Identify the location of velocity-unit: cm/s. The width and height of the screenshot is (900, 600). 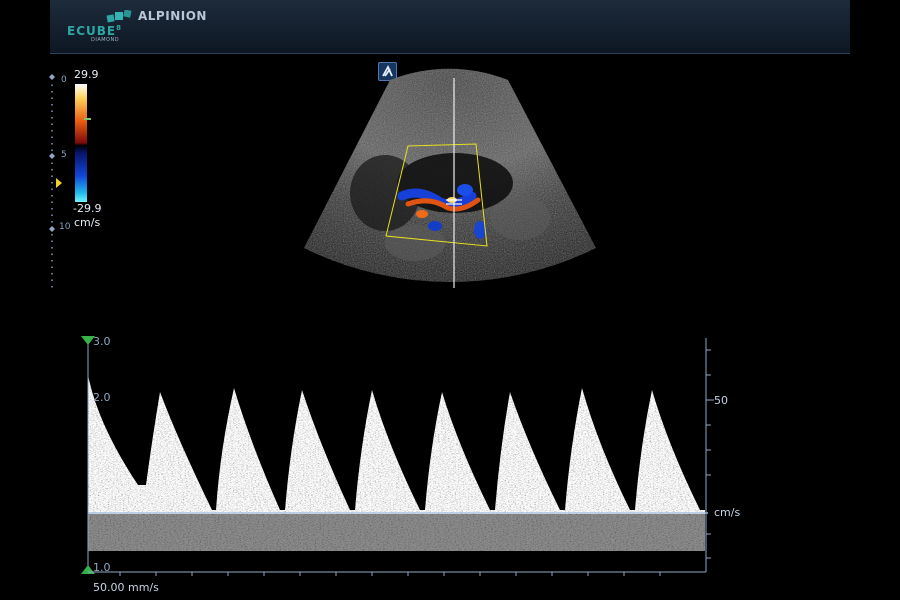
(727, 512).